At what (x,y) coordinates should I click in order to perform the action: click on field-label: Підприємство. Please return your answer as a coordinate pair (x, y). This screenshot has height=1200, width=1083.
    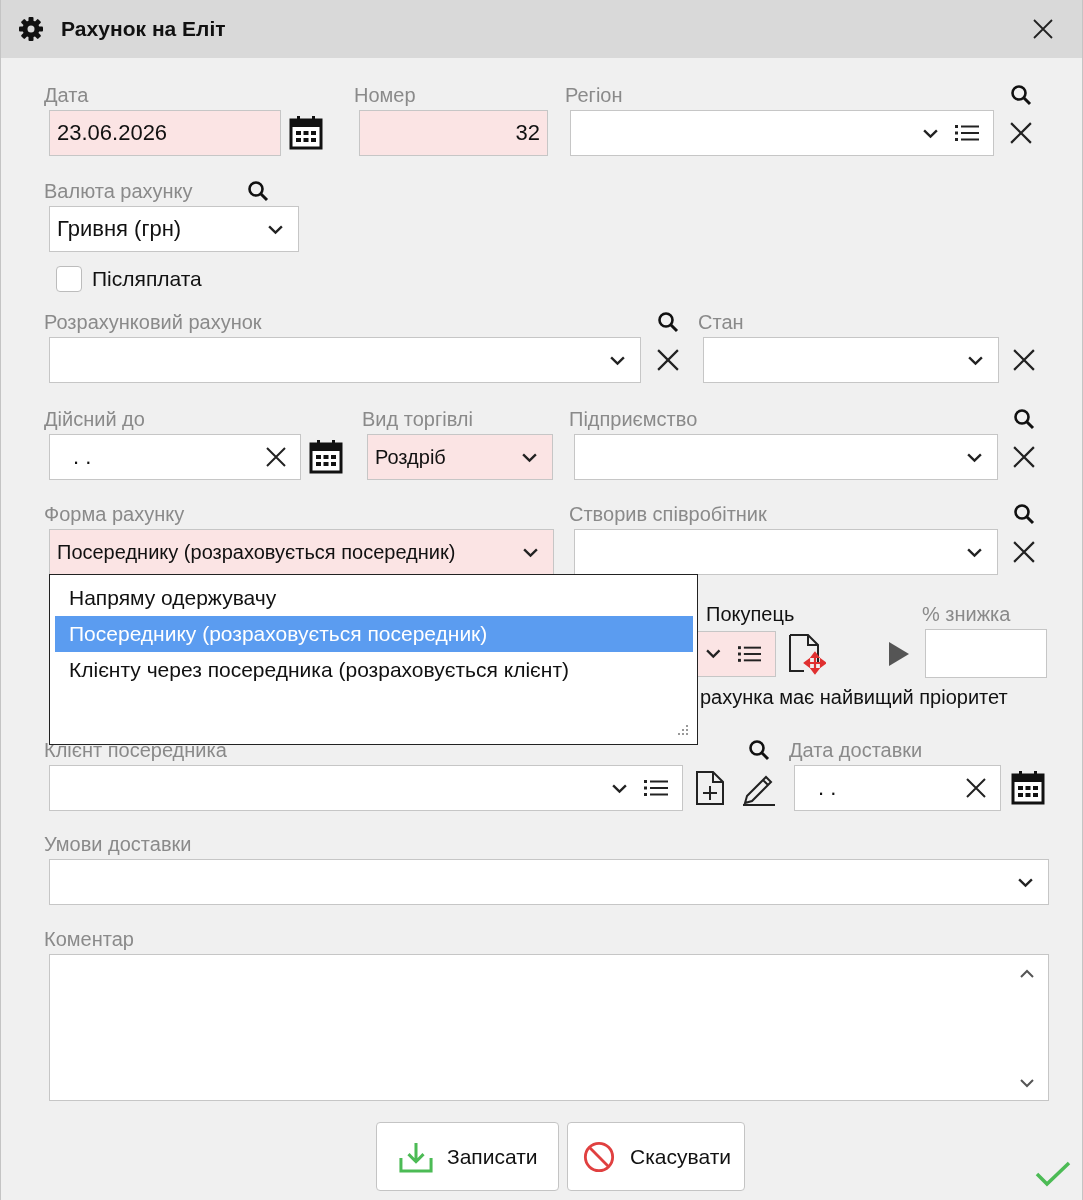
    Looking at the image, I should click on (634, 419).